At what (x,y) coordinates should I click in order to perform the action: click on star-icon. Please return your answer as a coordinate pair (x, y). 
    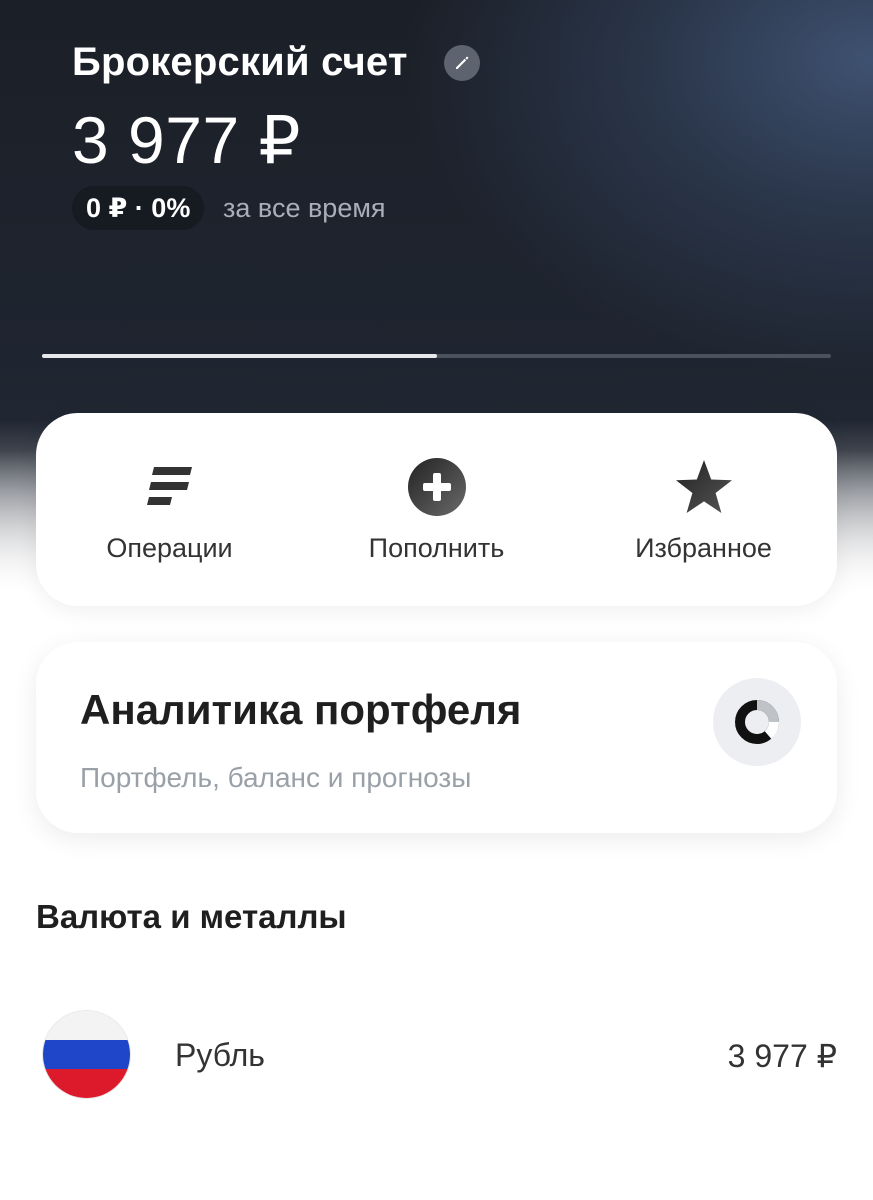
    Looking at the image, I should click on (704, 487).